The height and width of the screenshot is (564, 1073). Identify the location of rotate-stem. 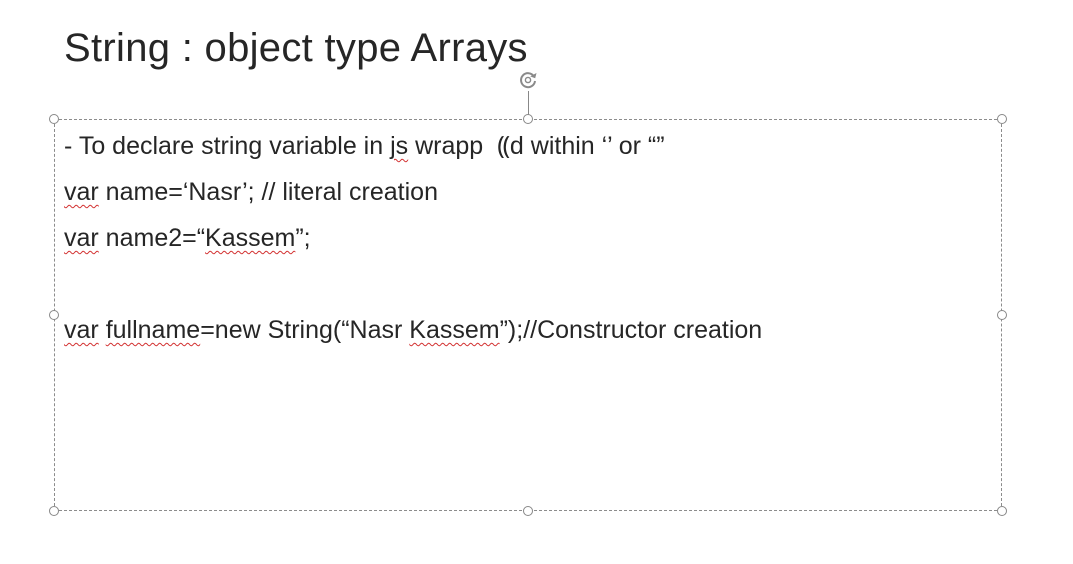
(528, 103).